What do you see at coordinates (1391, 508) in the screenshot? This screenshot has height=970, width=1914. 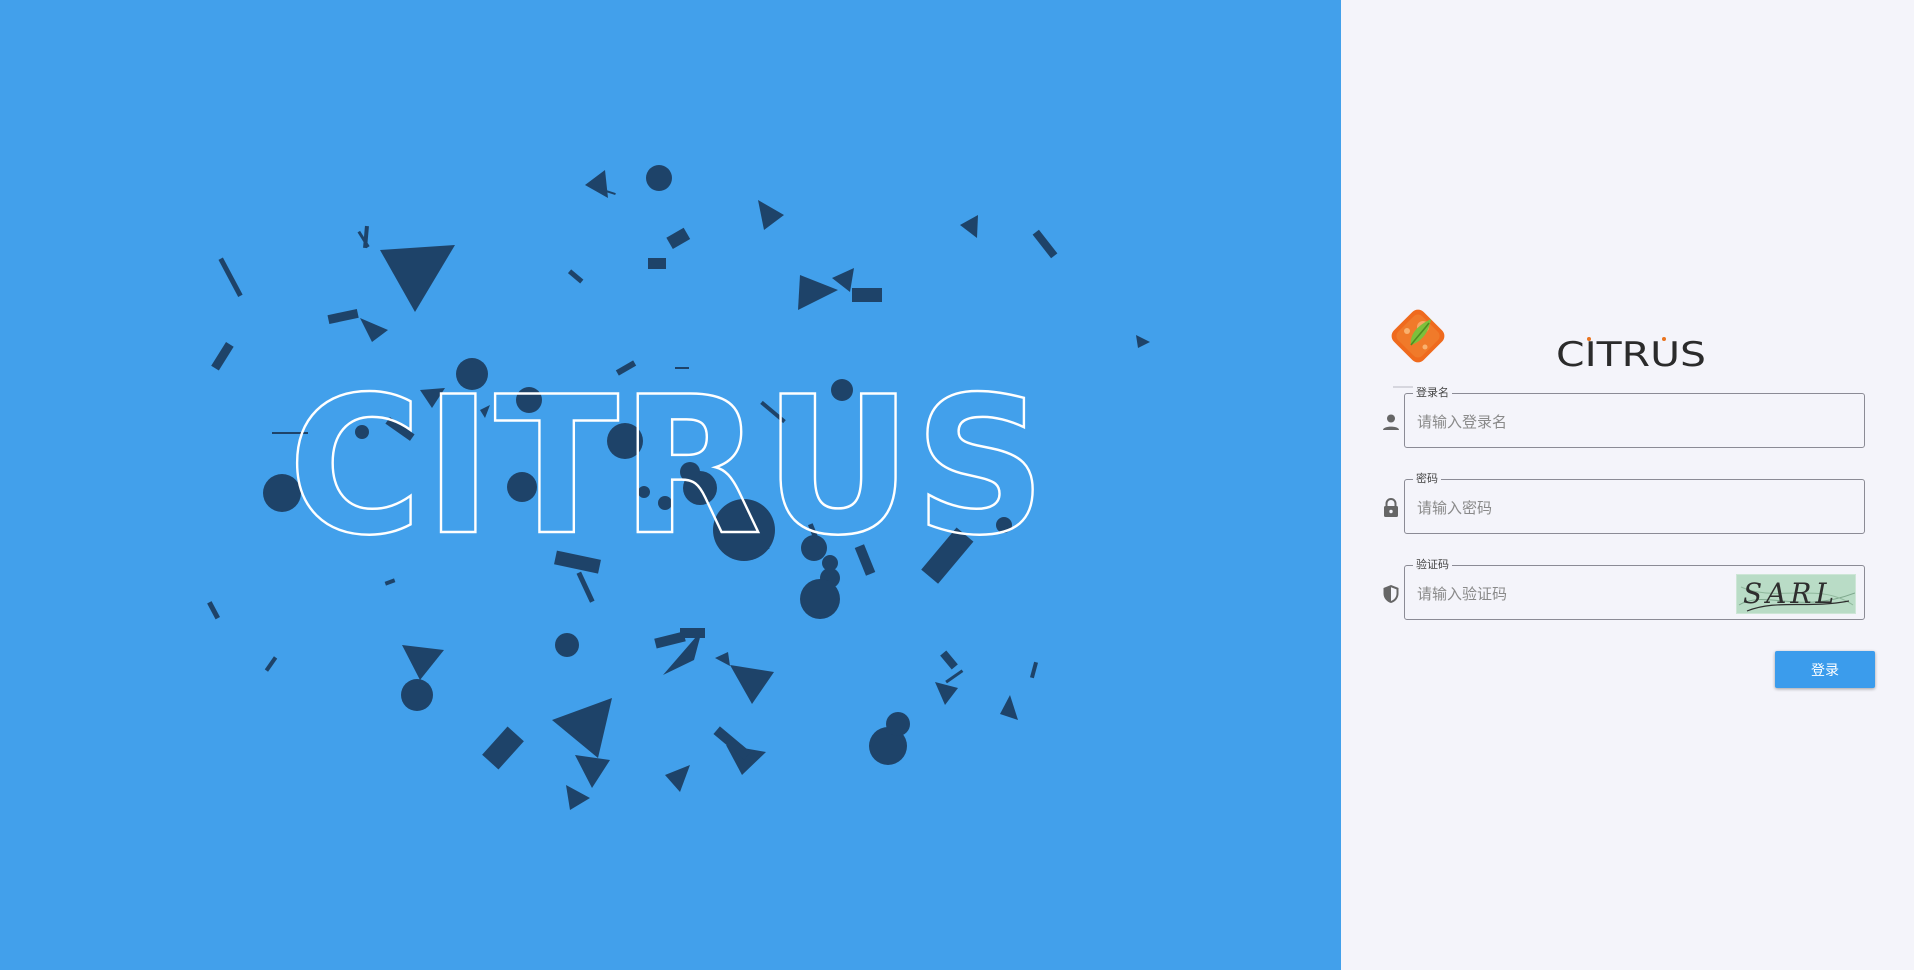 I see `lock-icon` at bounding box center [1391, 508].